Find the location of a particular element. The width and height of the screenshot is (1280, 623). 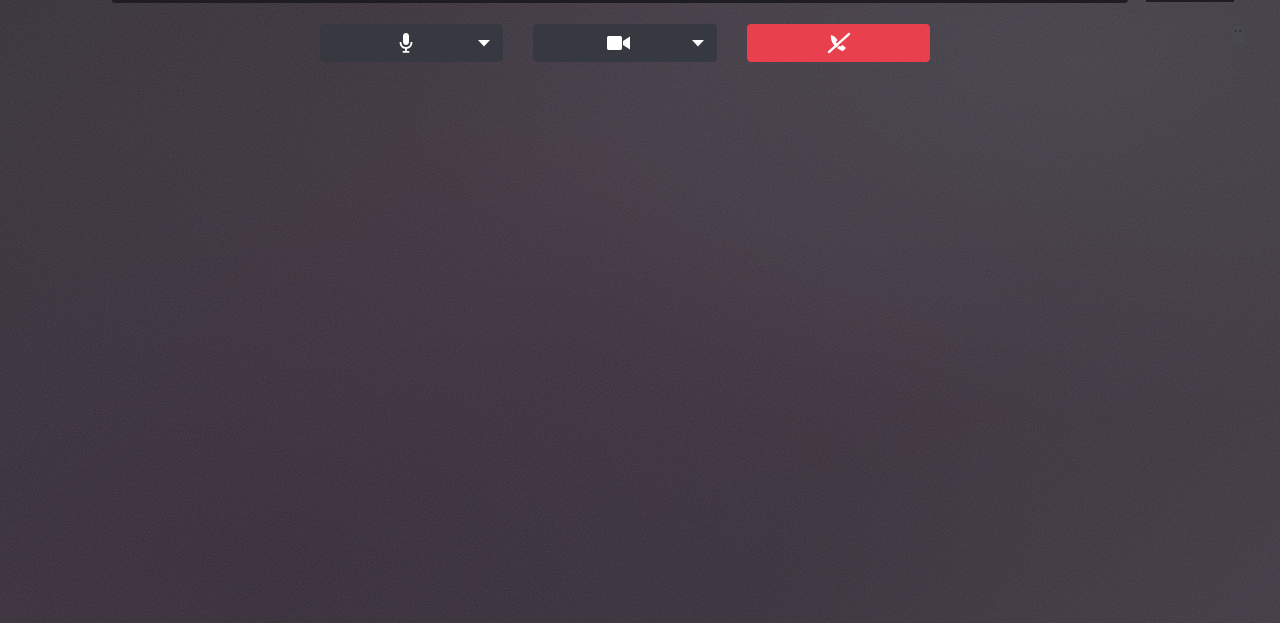

call-controls is located at coordinates (640, 43).